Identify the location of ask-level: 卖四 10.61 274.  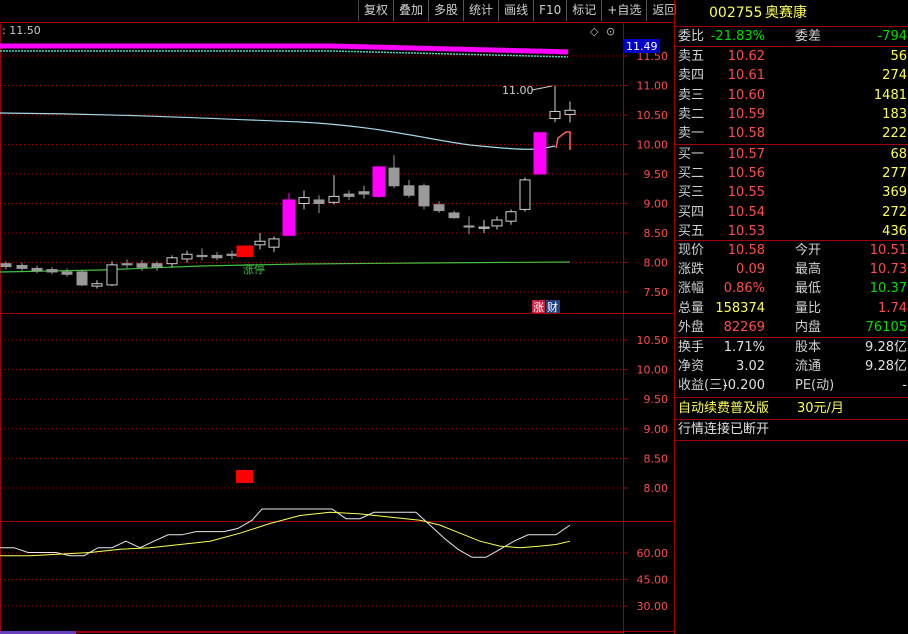
(791, 75).